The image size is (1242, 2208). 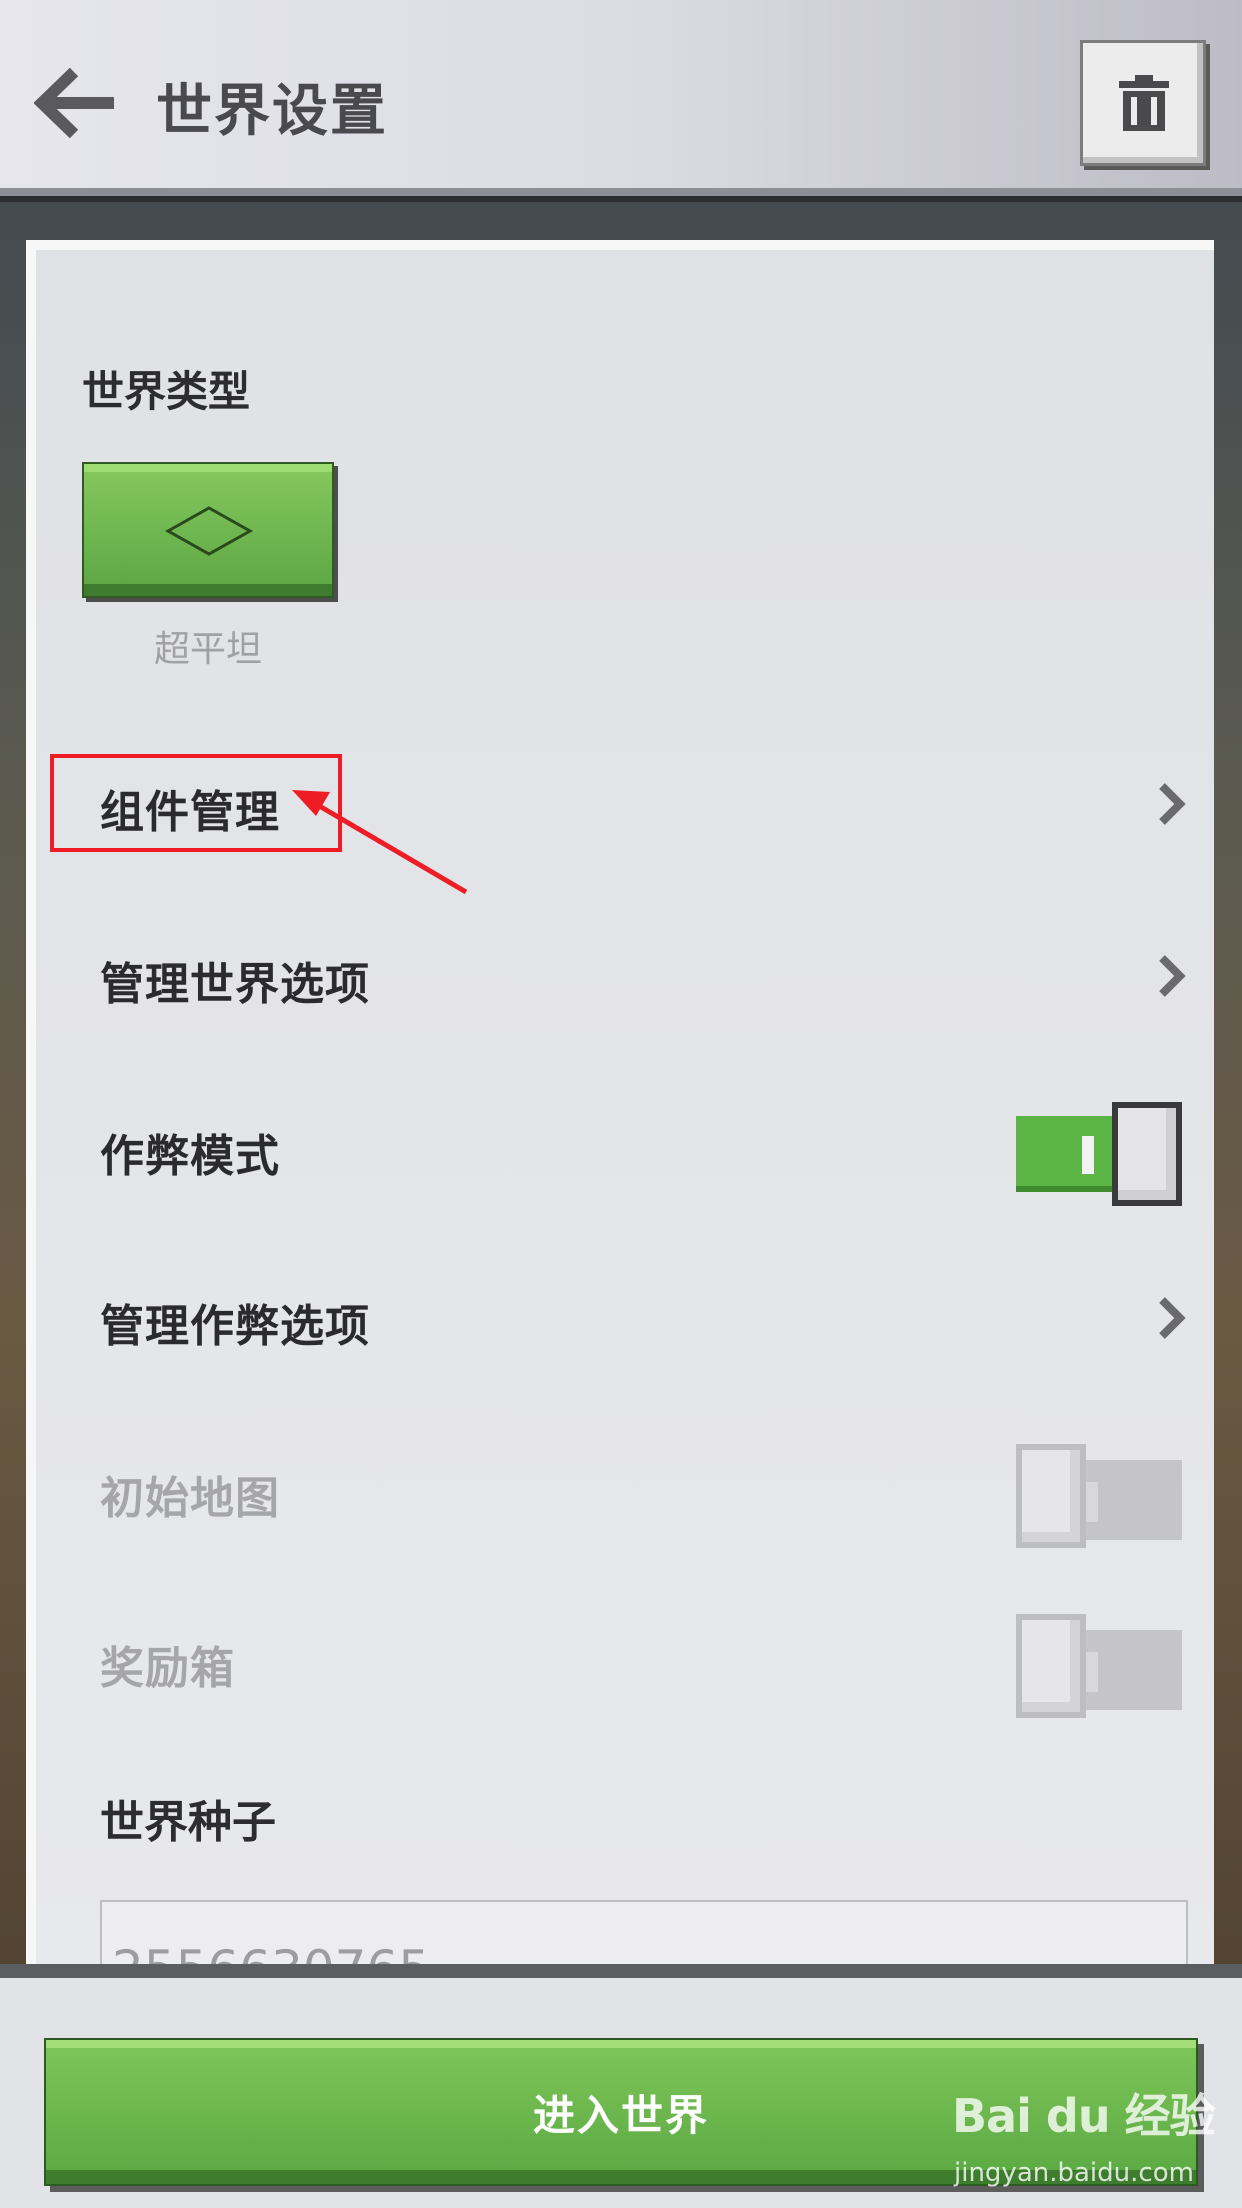 I want to click on world-seed-heading: 世界种子, so click(x=188, y=1822).